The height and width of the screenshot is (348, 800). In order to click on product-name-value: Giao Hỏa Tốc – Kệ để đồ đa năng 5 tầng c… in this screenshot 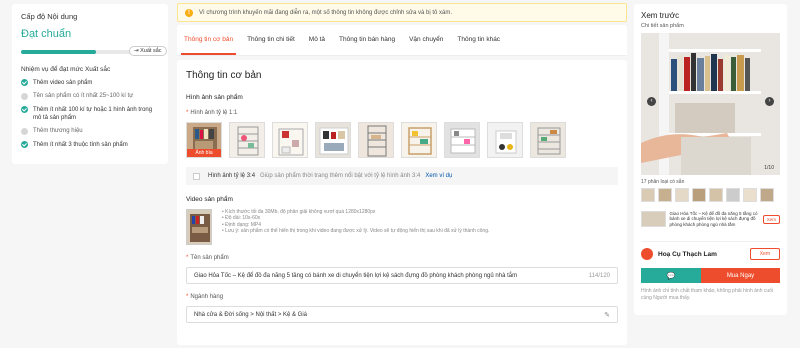, I will do `click(356, 275)`.